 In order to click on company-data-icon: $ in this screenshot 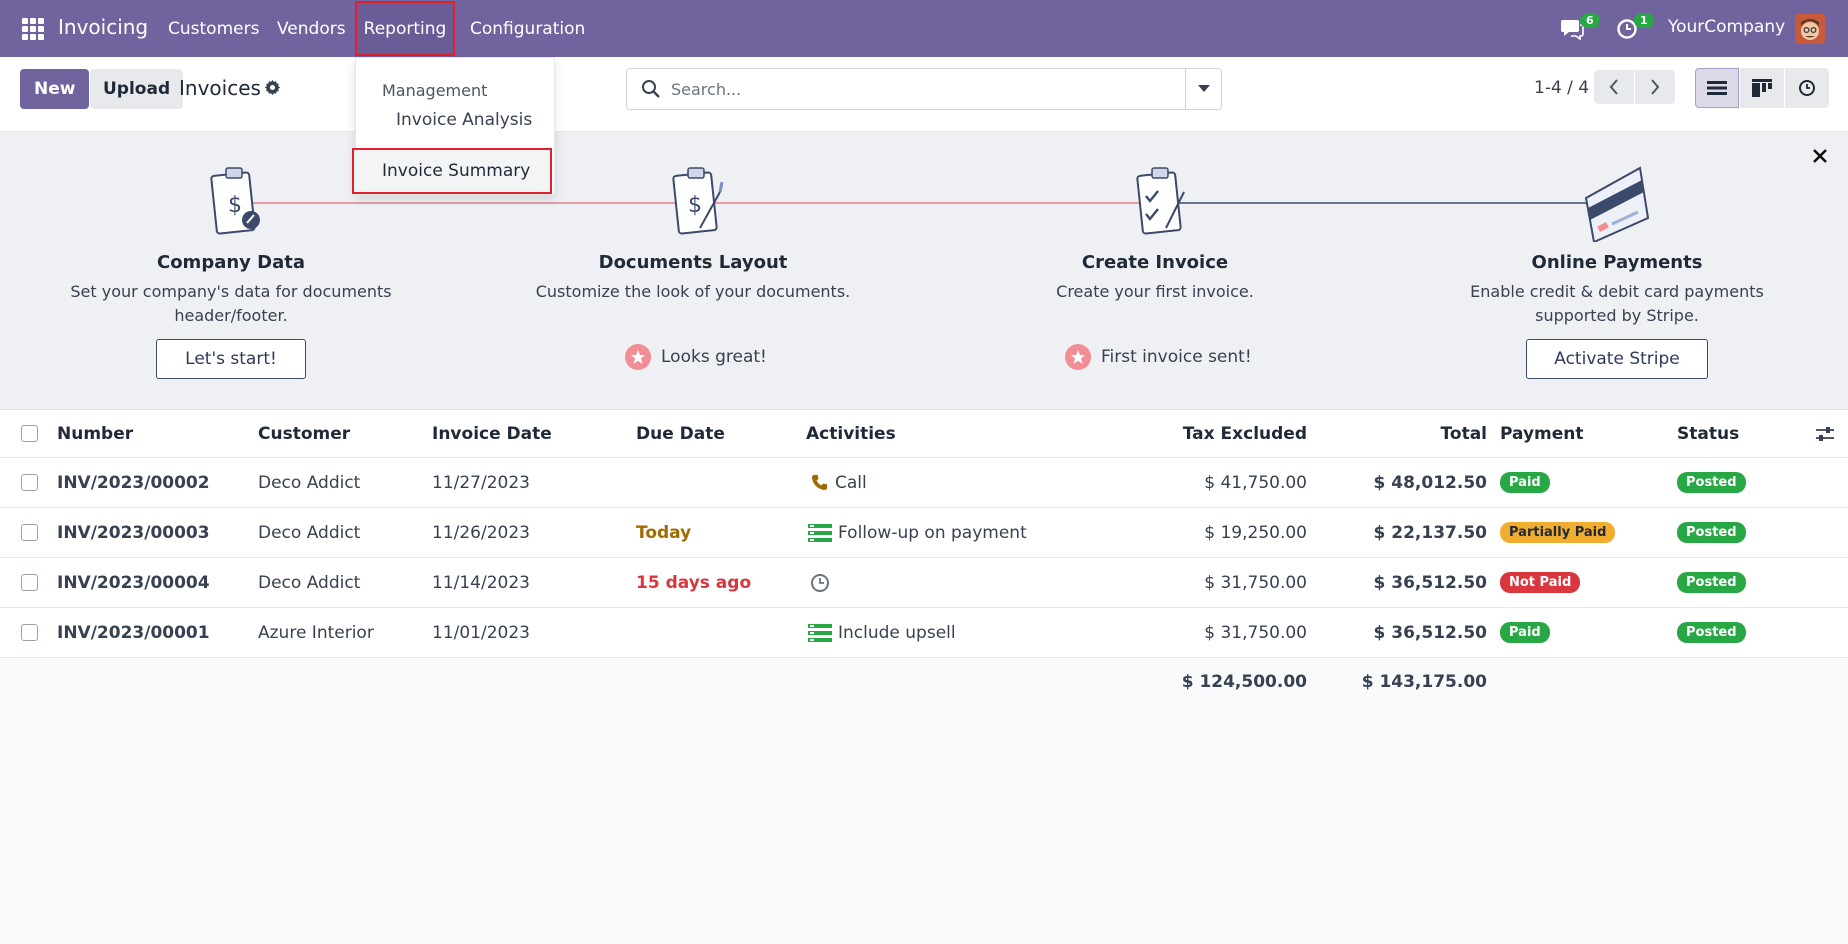, I will do `click(235, 201)`.